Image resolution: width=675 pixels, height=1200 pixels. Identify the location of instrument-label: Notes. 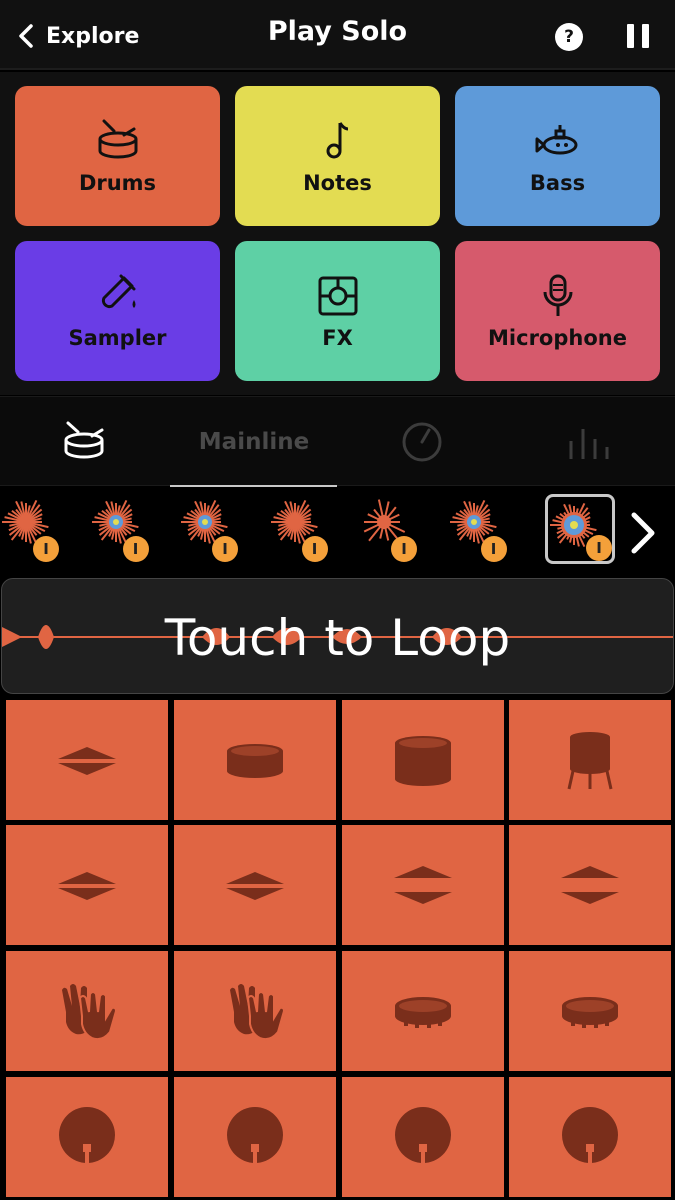
(337, 183).